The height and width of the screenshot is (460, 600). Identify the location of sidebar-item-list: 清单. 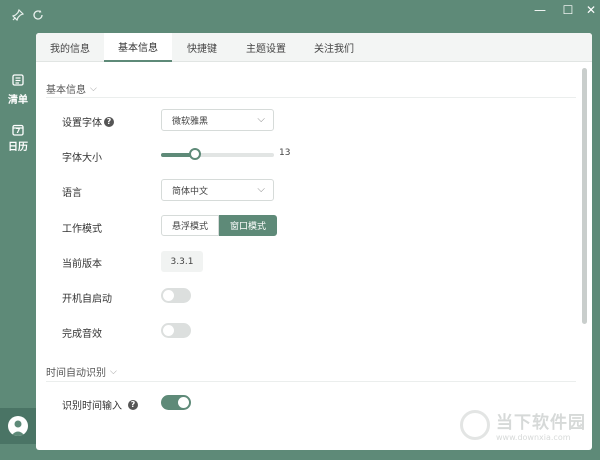
(18, 90).